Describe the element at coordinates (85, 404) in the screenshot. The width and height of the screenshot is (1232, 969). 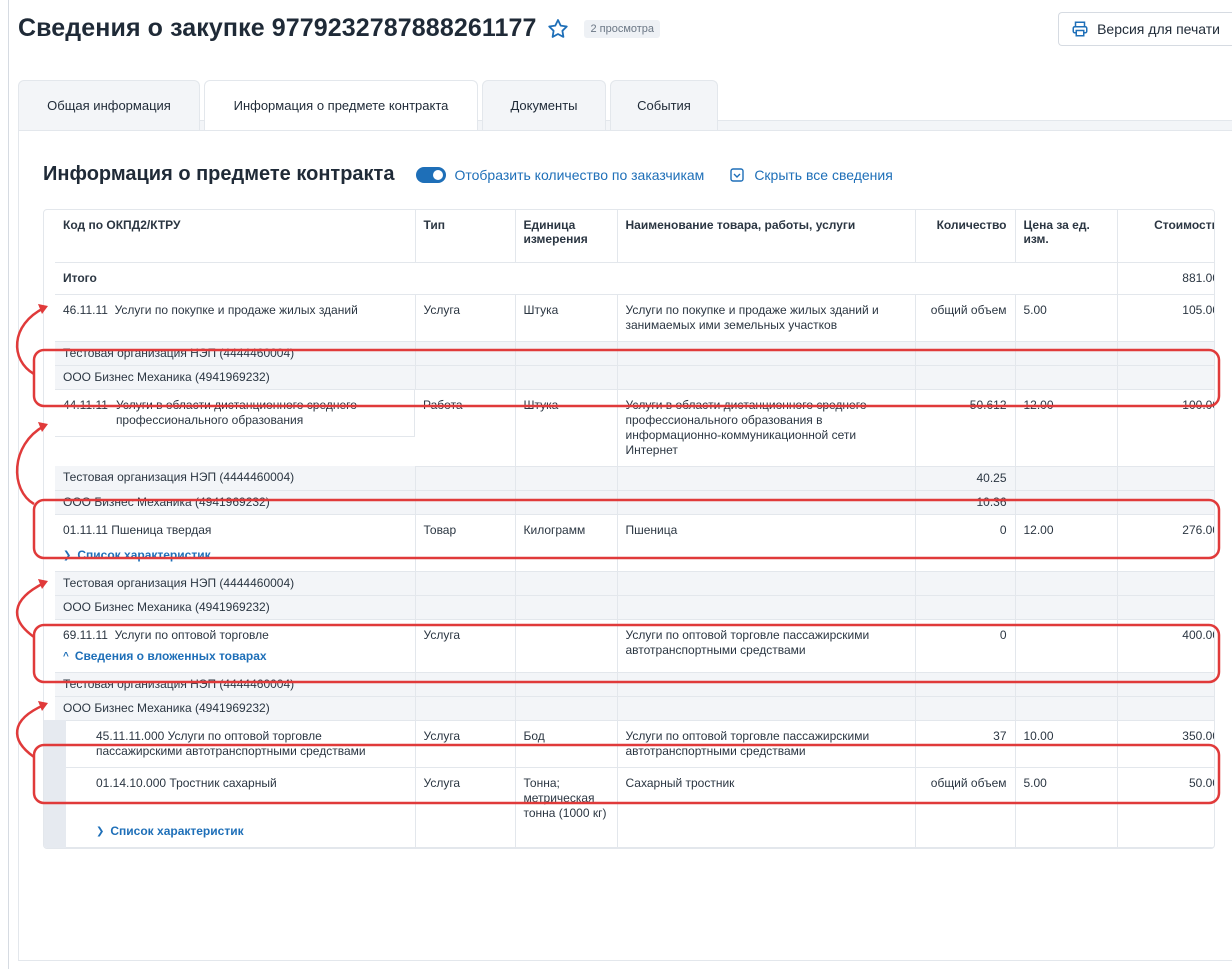
I see `okpd-code: 44.11.11` at that location.